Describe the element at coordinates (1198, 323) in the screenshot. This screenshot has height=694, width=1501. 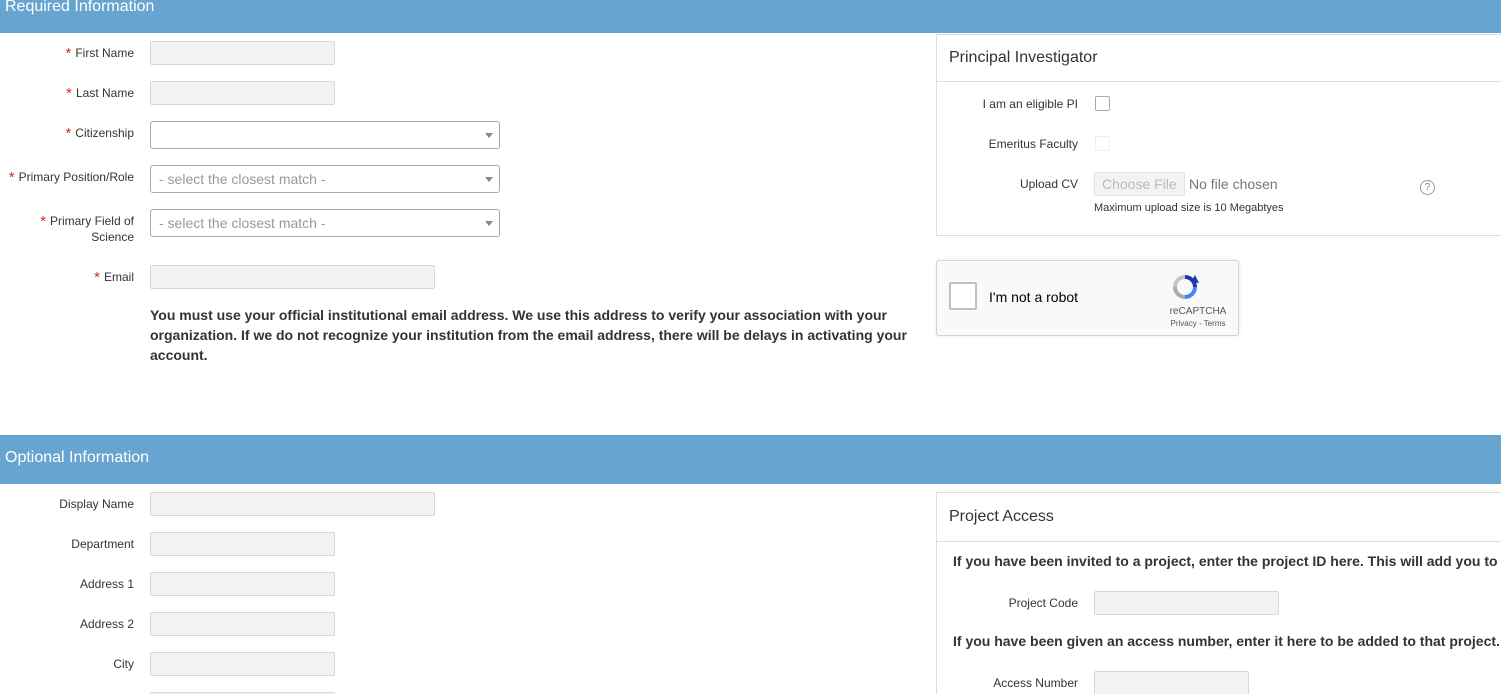
I see `recaptcha-links: Privacy - Terms` at that location.